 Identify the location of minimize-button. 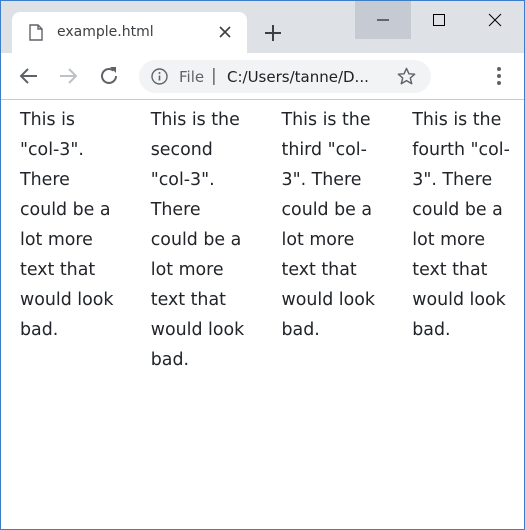
(383, 20).